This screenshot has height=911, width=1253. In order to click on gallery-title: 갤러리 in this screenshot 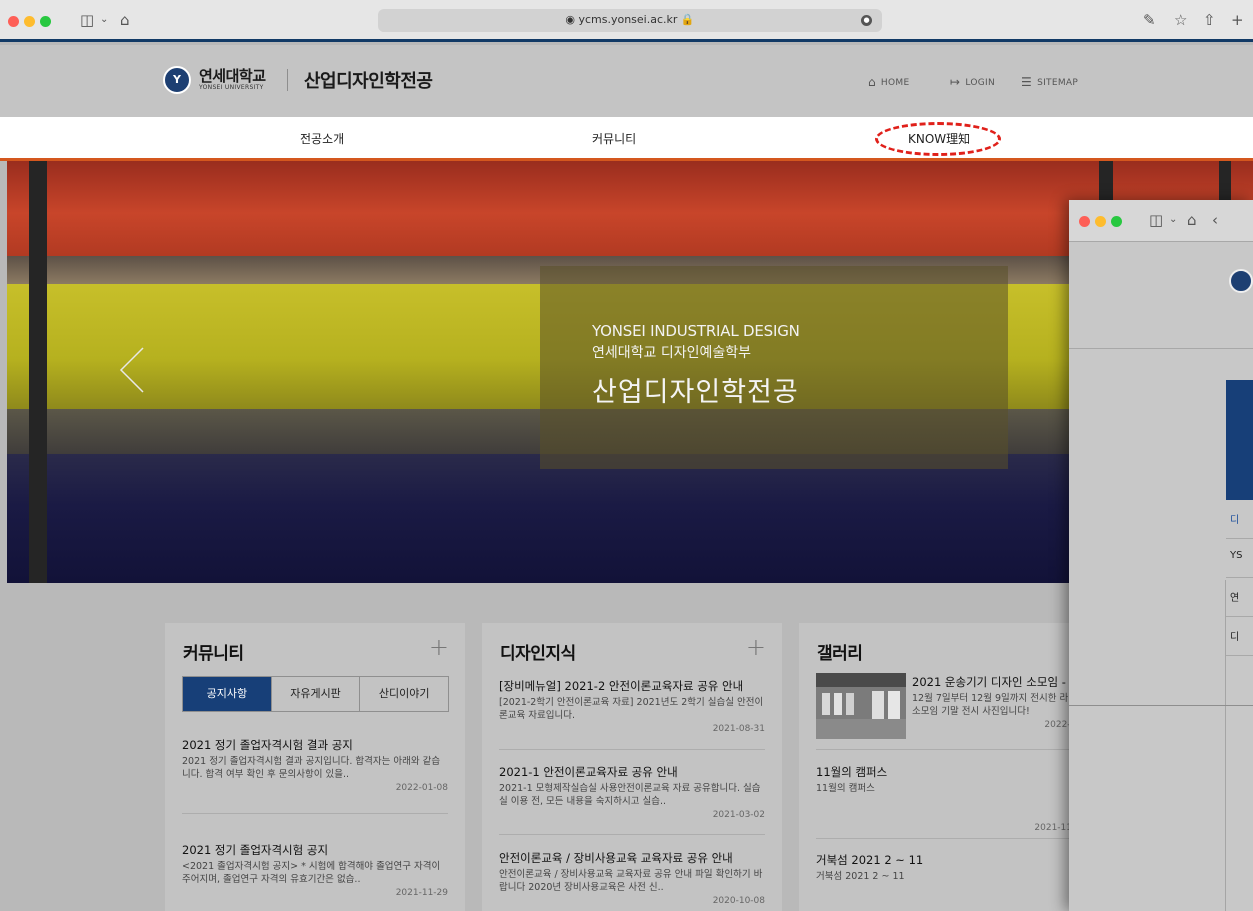, I will do `click(840, 654)`.